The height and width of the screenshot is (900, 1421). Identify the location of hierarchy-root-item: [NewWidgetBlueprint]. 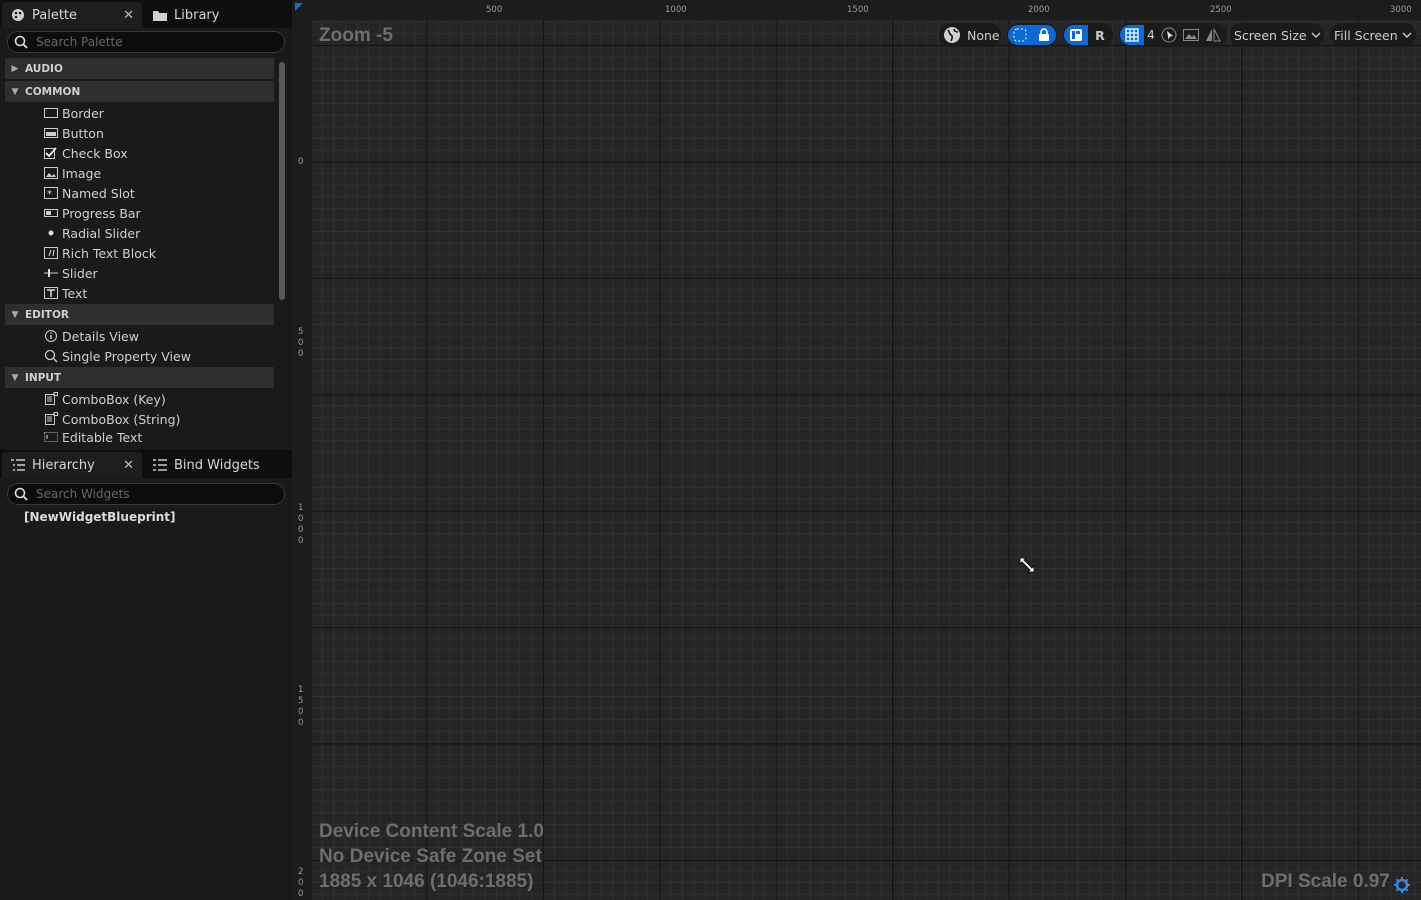
(99, 517).